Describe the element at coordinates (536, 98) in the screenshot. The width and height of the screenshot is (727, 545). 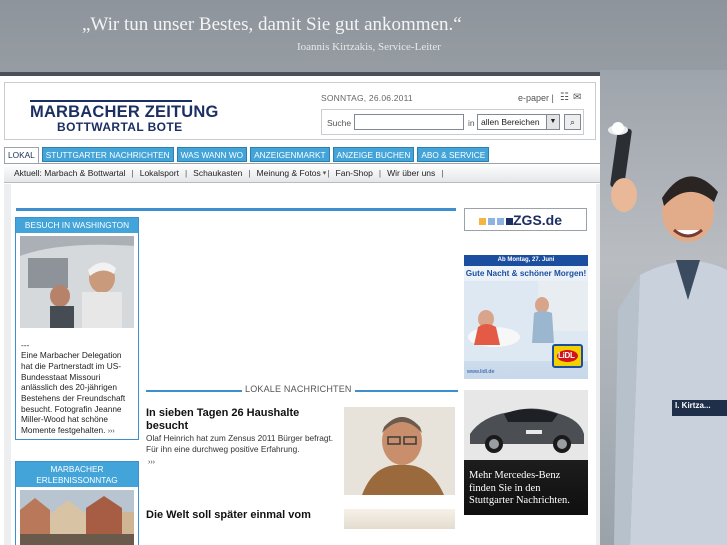
I see `epaper-link: e-paper |` at that location.